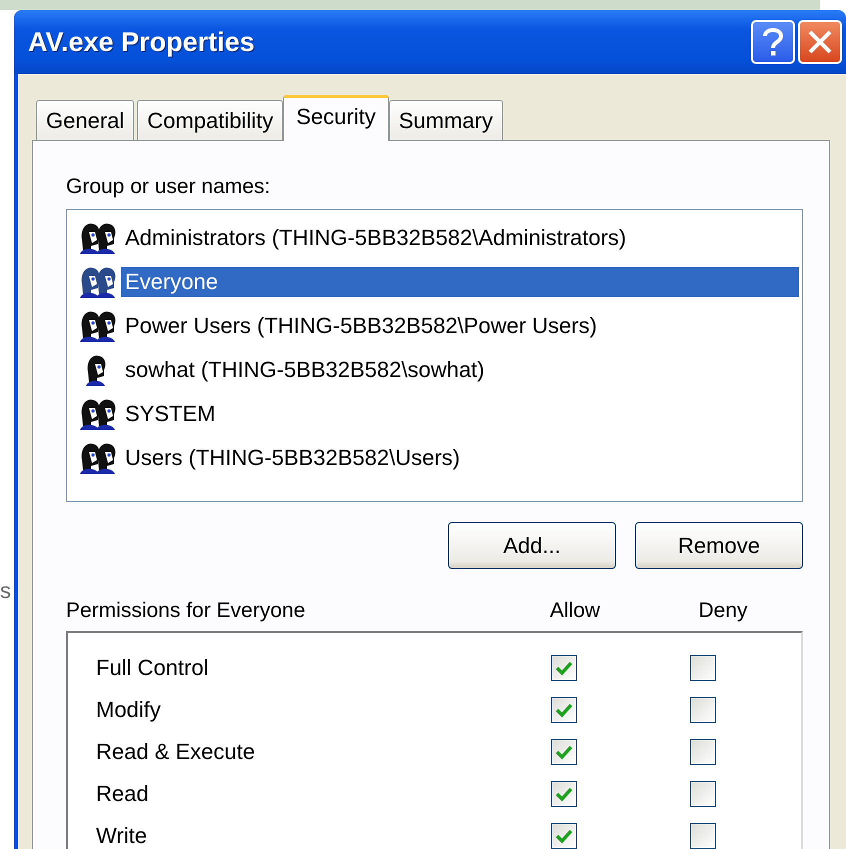 The image size is (846, 849). What do you see at coordinates (122, 836) in the screenshot?
I see `permission-name: Write` at bounding box center [122, 836].